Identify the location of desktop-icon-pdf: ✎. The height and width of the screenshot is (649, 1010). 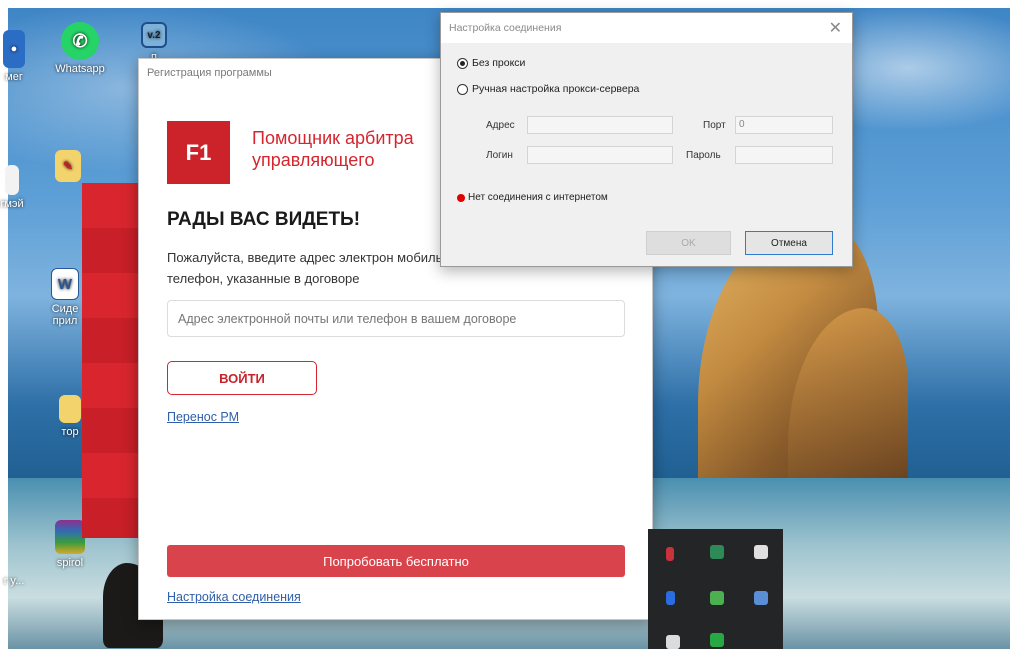
(68, 167).